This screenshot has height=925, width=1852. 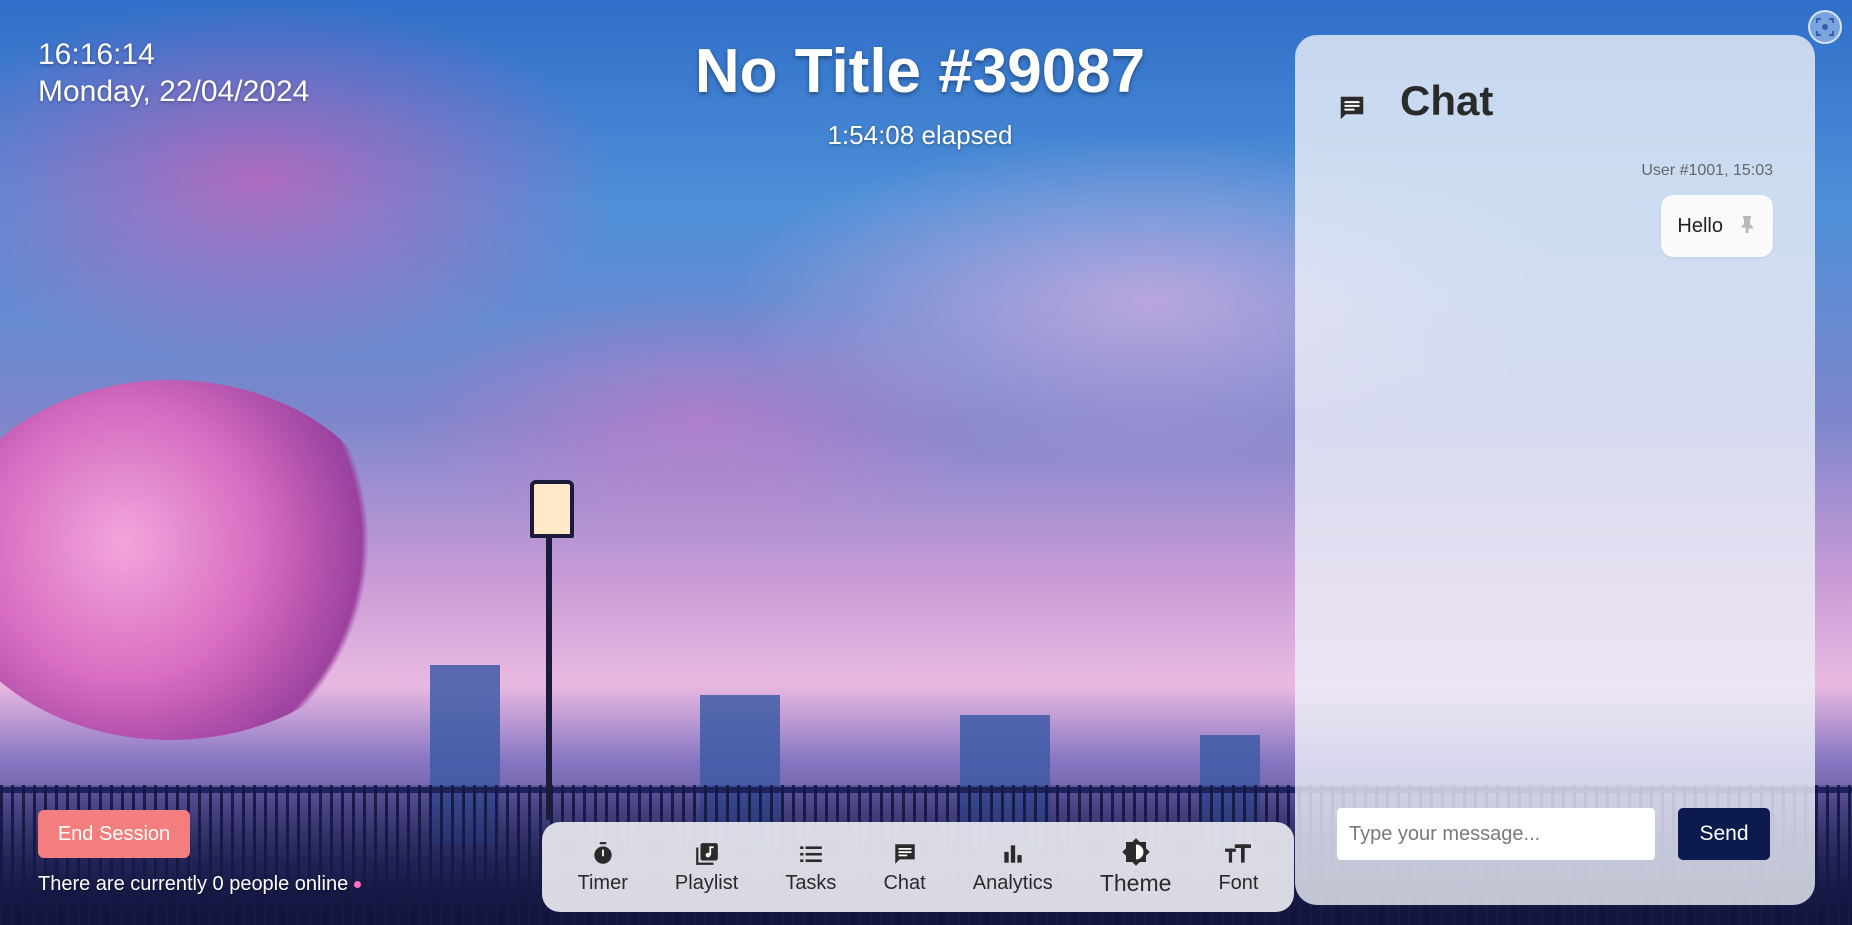 What do you see at coordinates (1707, 170) in the screenshot?
I see `message-meta: User #1001, 15:03` at bounding box center [1707, 170].